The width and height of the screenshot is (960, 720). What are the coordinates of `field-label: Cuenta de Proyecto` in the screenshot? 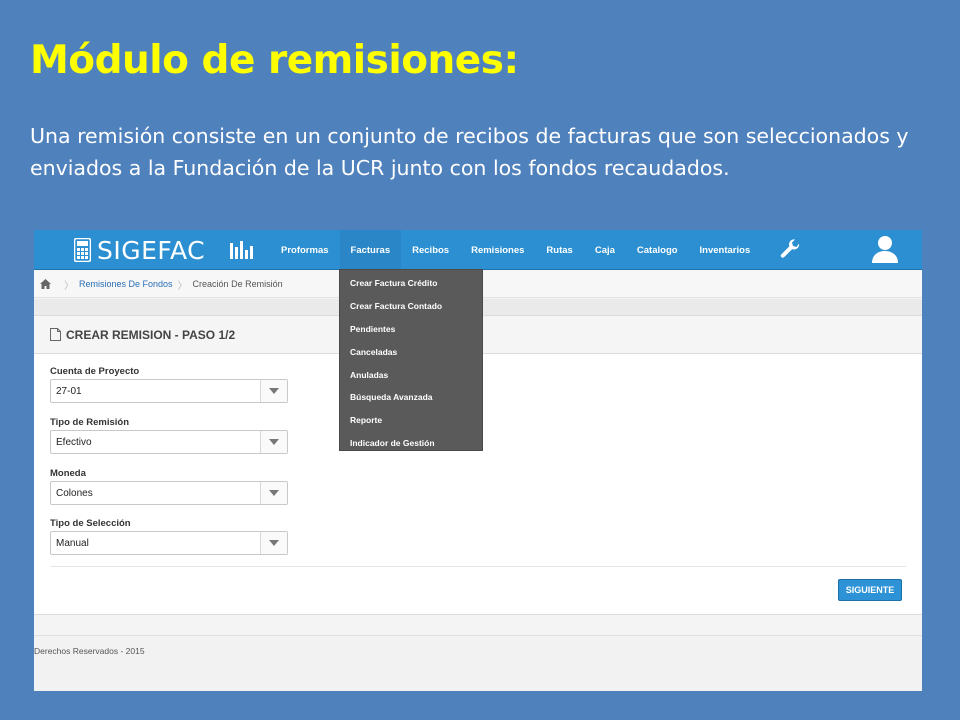 It's located at (95, 371).